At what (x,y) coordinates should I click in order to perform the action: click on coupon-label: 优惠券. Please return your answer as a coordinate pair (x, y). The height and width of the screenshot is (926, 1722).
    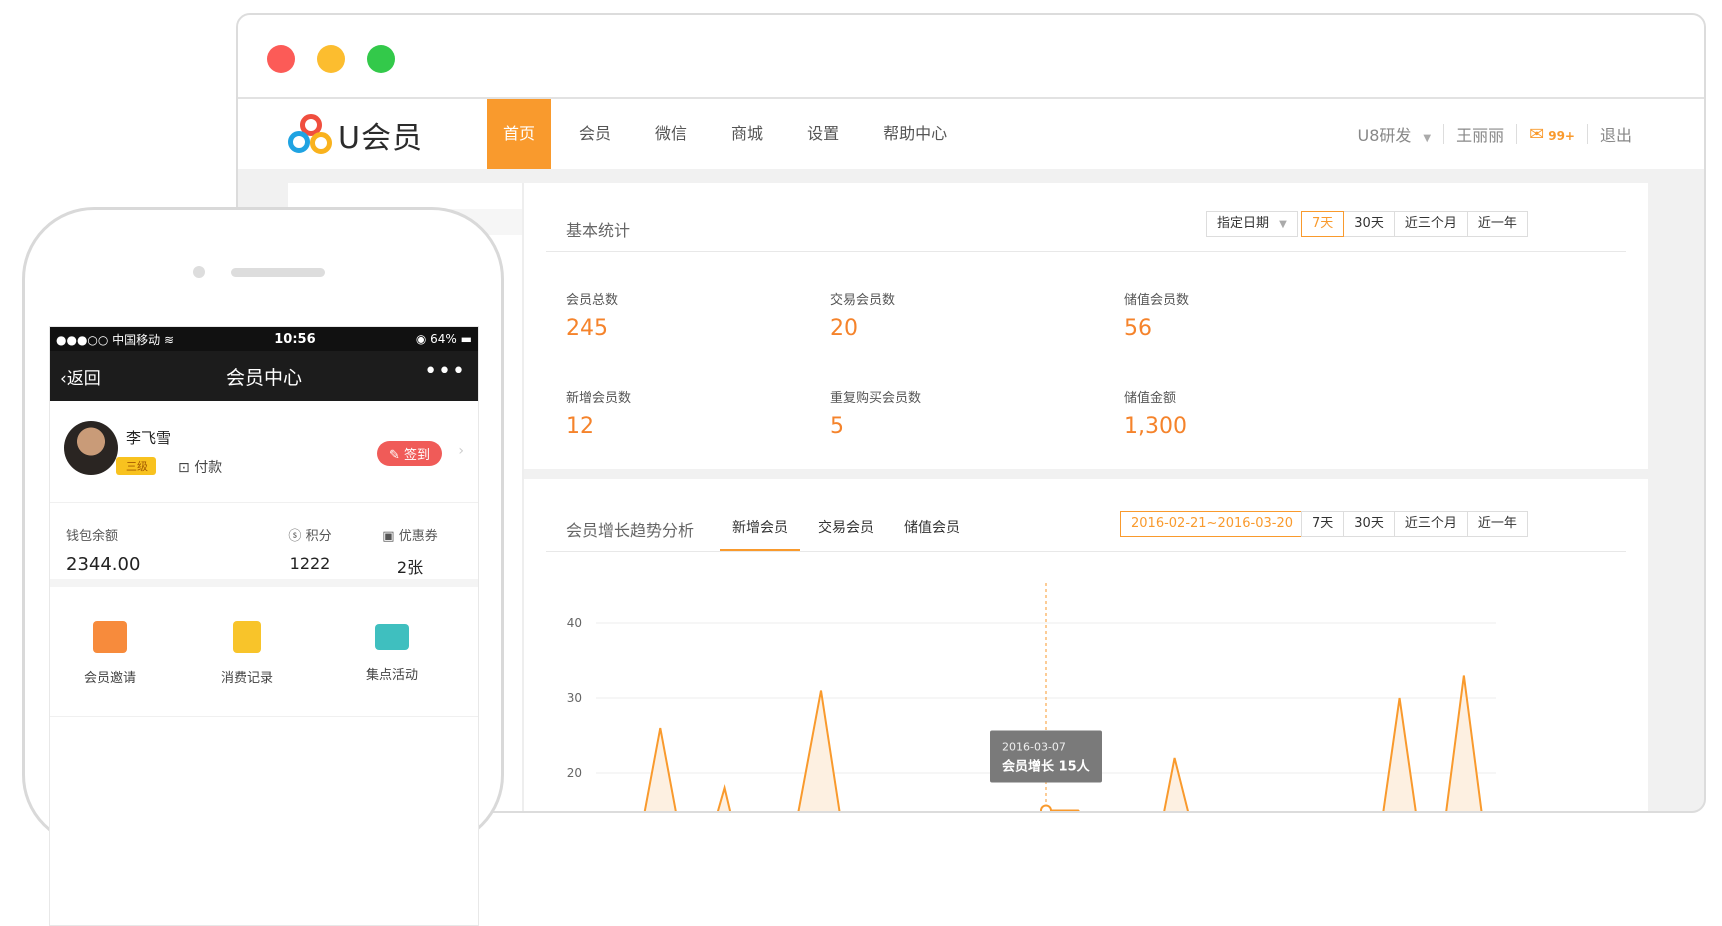
    Looking at the image, I should click on (418, 536).